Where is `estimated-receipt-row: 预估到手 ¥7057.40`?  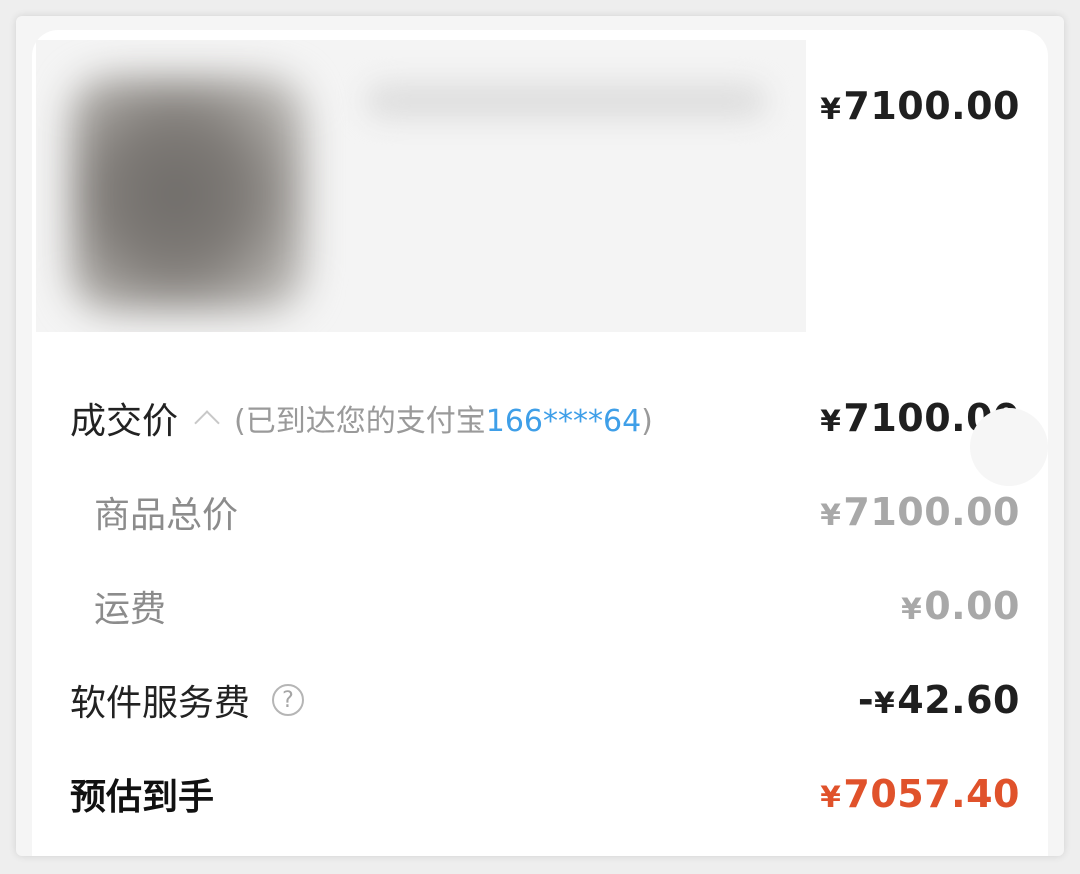 estimated-receipt-row: 预估到手 ¥7057.40 is located at coordinates (540, 794).